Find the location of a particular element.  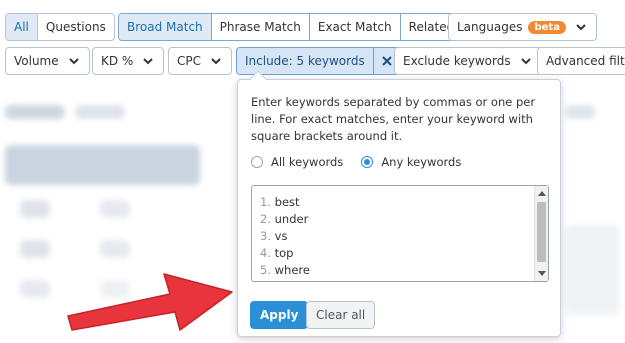

radio-any-label: Any keywords is located at coordinates (421, 162).